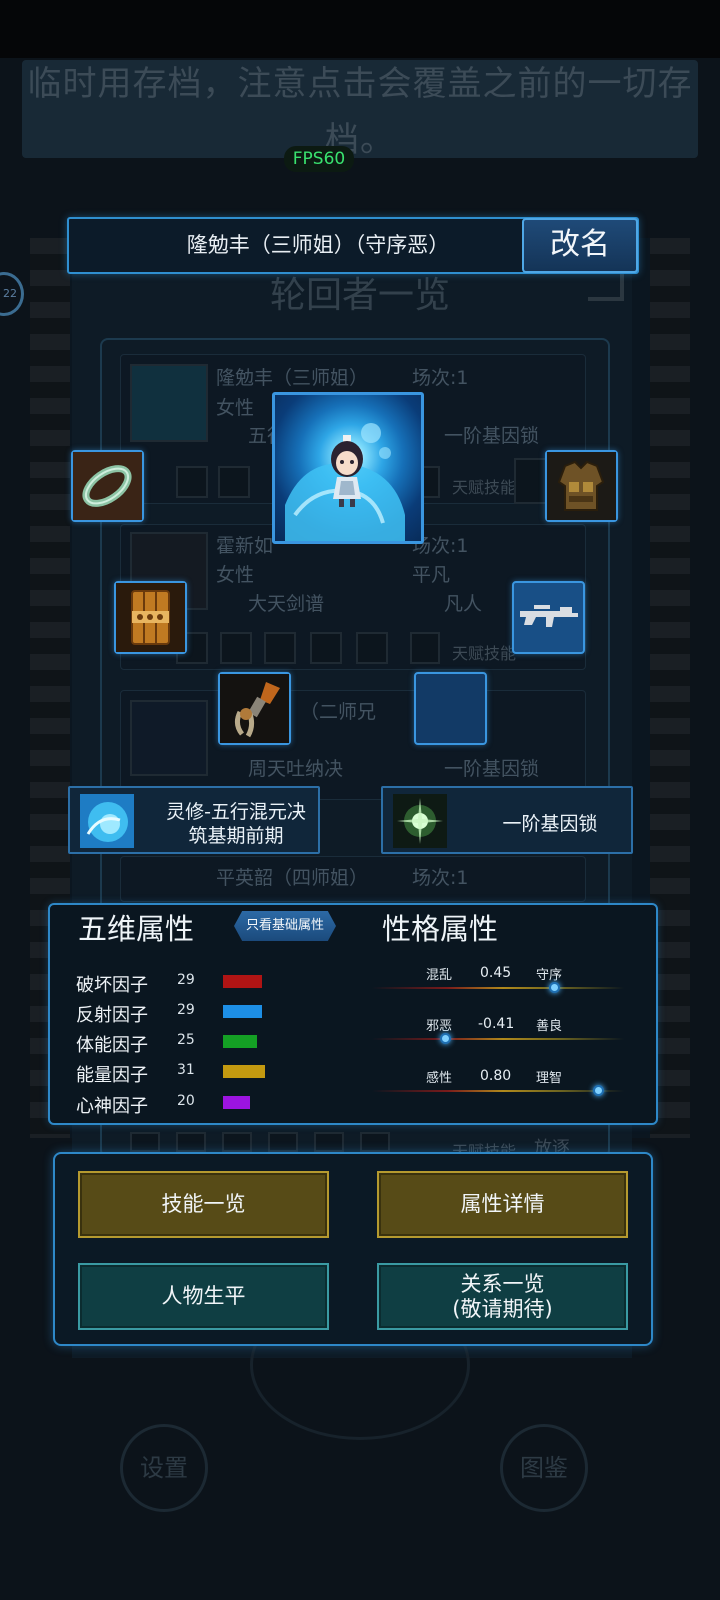  Describe the element at coordinates (296, 769) in the screenshot. I see `list-item-art: 周天吐纳决` at that location.